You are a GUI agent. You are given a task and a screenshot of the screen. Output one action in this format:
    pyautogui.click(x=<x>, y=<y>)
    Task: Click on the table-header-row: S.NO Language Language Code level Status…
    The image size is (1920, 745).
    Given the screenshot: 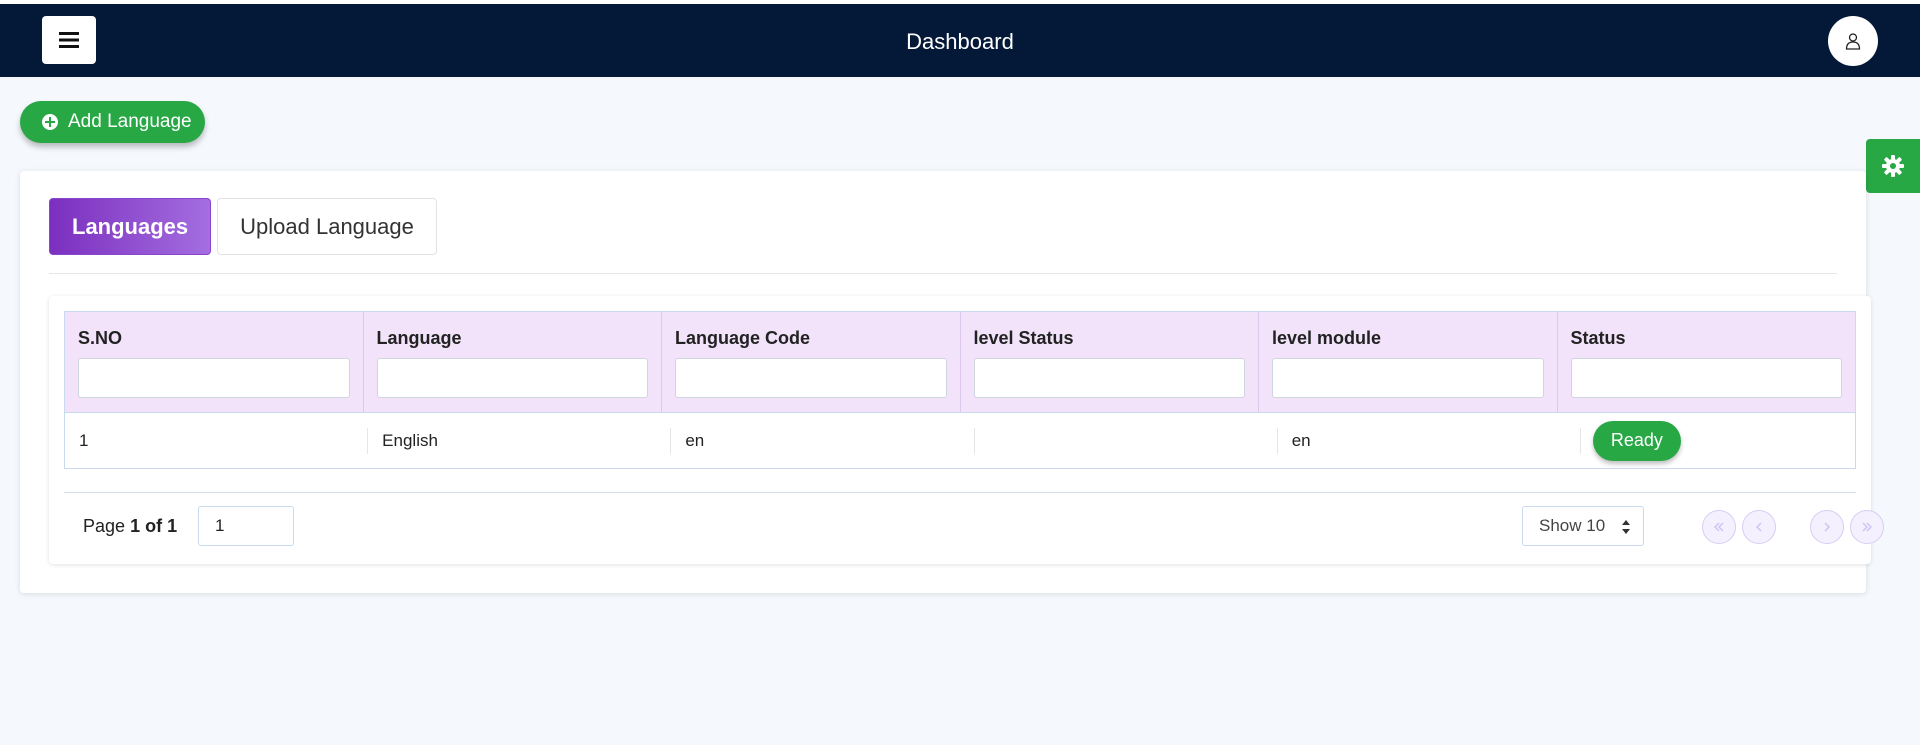 What is the action you would take?
    pyautogui.click(x=960, y=362)
    